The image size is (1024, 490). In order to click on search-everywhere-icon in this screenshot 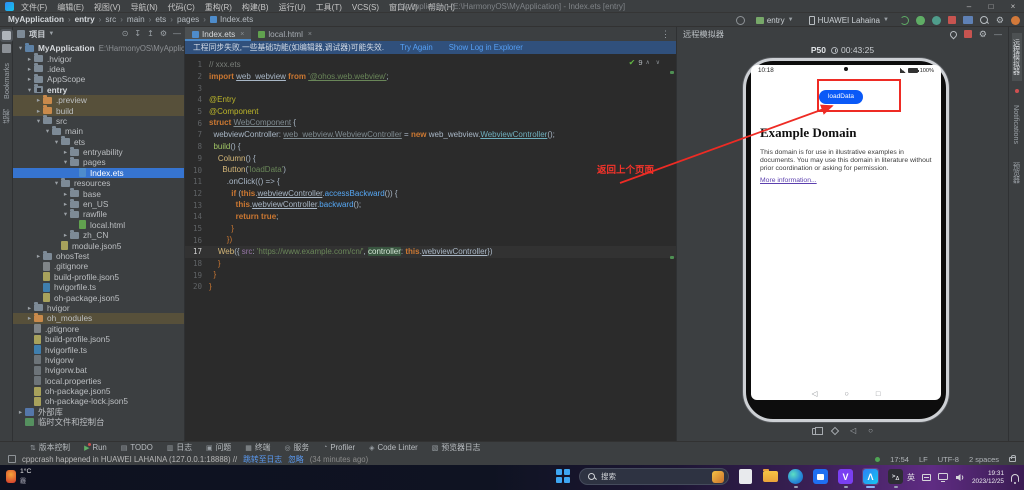, I will do `click(984, 20)`.